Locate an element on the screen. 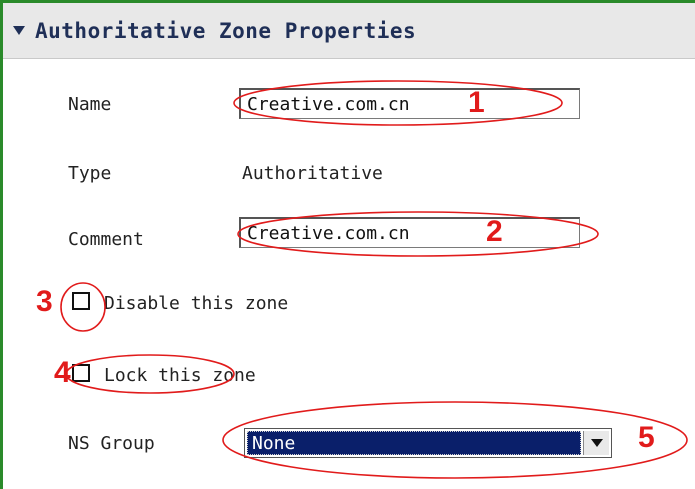  lock-zone-label: Lock this zone is located at coordinates (180, 375).